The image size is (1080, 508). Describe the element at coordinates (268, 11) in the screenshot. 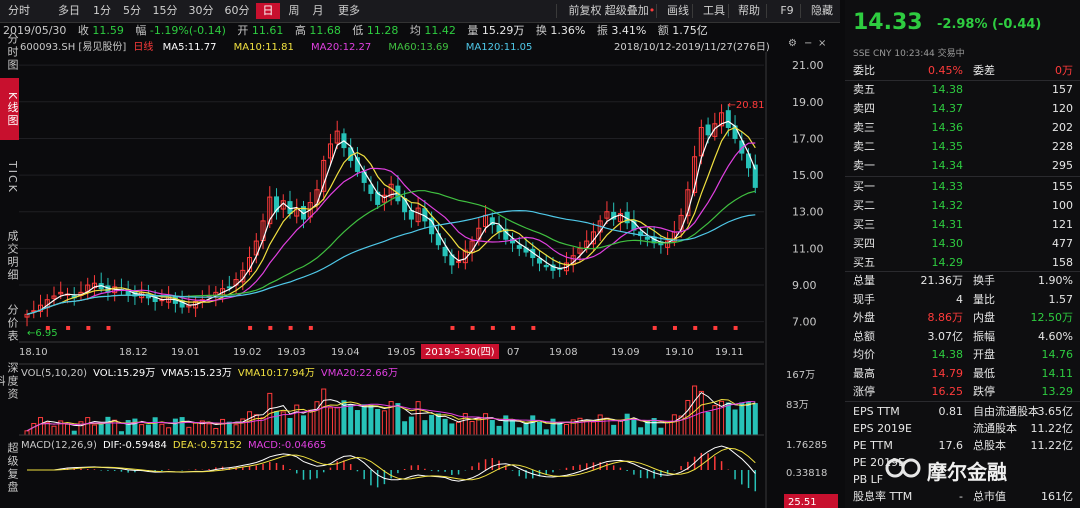

I see `period-tab-7: 日` at that location.